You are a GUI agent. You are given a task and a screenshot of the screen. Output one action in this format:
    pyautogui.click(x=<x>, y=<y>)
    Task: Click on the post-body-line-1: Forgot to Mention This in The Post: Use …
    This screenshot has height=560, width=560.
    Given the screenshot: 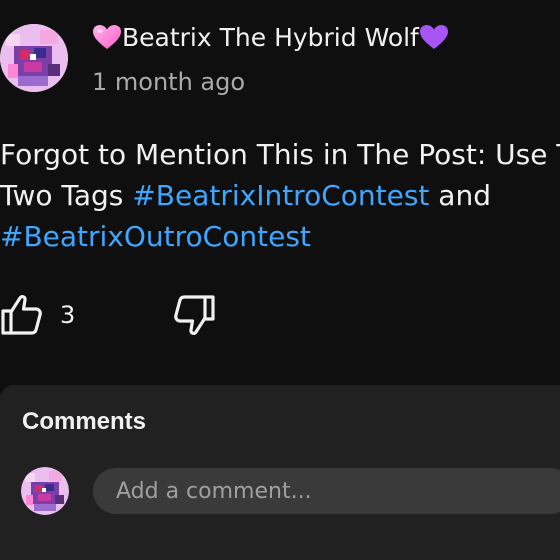 What is the action you would take?
    pyautogui.click(x=280, y=154)
    